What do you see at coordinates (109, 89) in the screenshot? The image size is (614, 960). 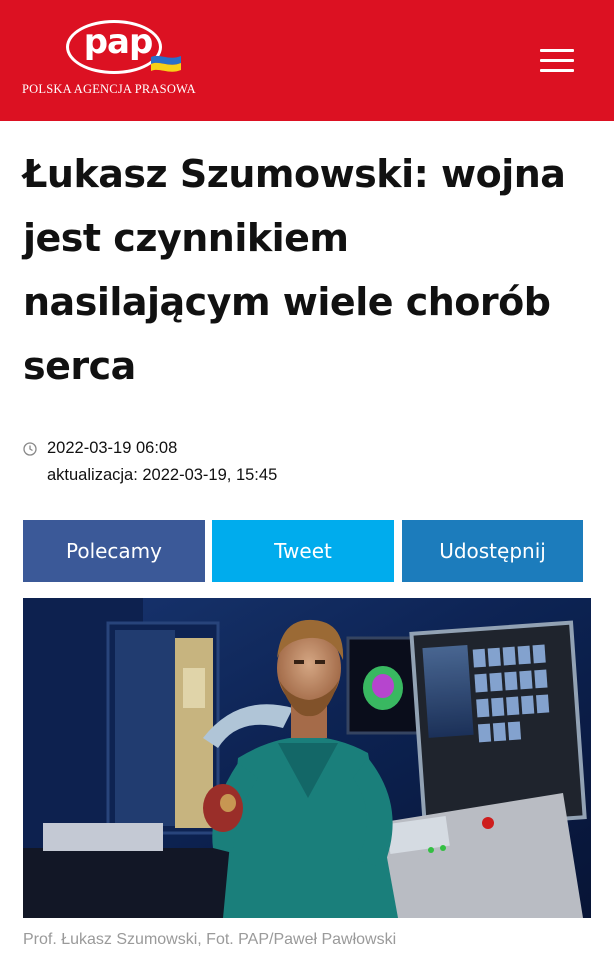 I see `logo-tagline: POLSKA AGENCJA PRASOWA` at bounding box center [109, 89].